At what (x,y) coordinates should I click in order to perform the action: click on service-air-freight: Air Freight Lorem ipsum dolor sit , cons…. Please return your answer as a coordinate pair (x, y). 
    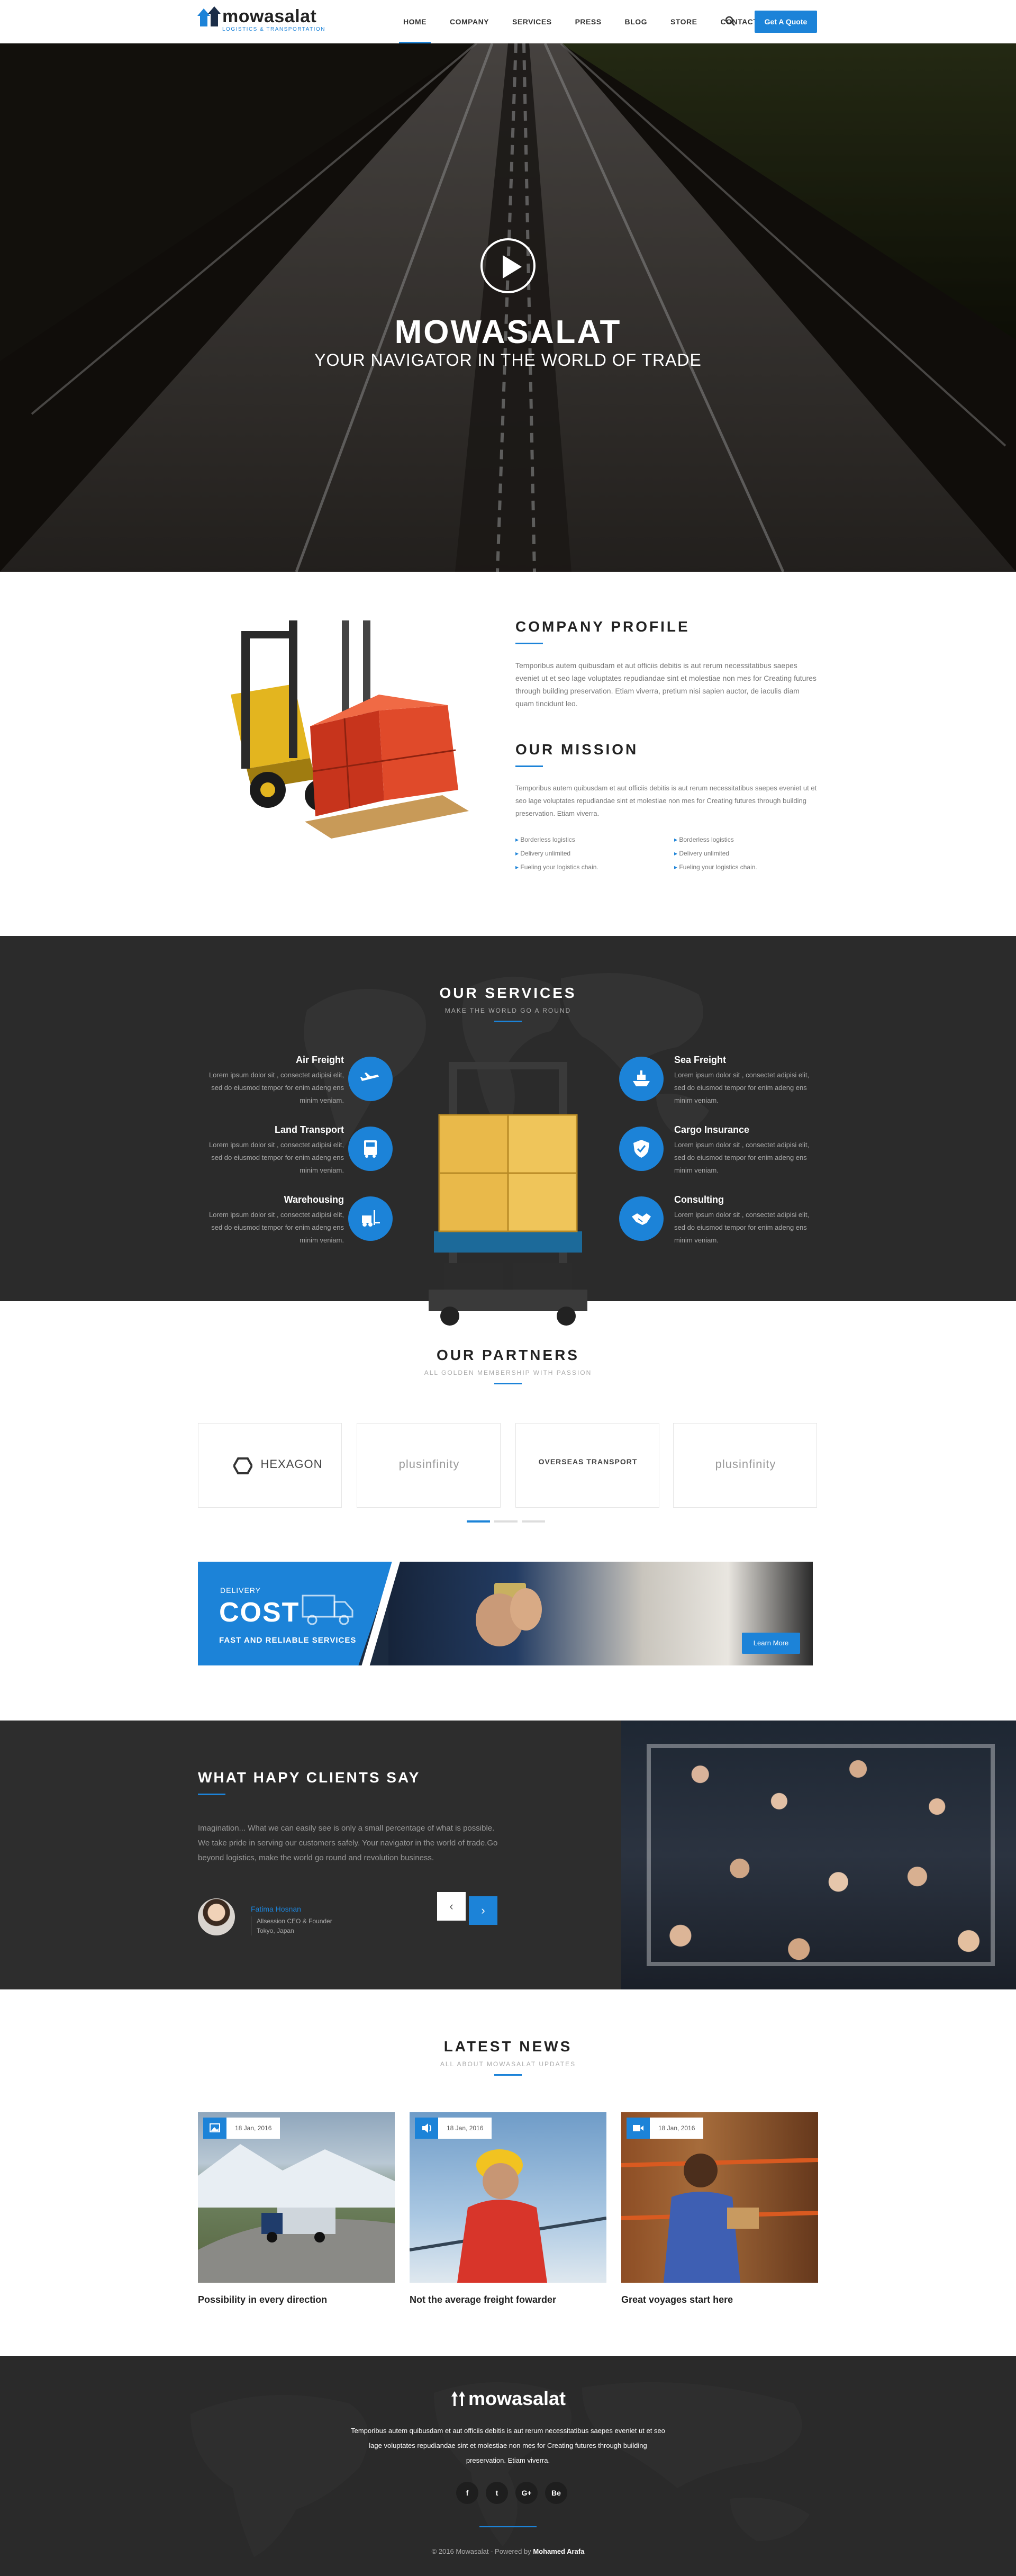
    Looking at the image, I should click on (271, 1081).